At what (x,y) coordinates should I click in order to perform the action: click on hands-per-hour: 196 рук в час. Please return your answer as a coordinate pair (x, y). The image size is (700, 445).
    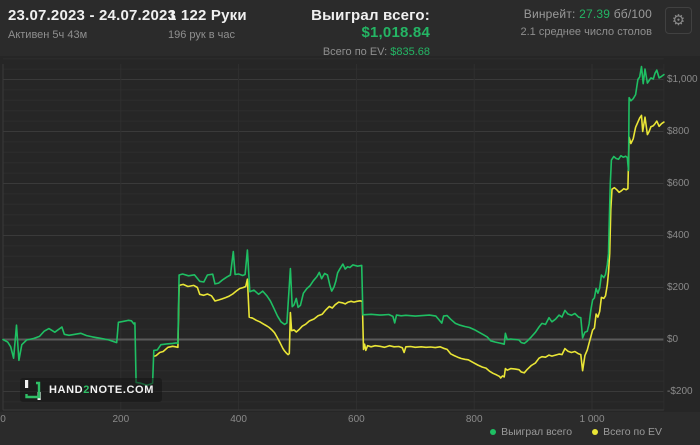
    Looking at the image, I should click on (202, 35).